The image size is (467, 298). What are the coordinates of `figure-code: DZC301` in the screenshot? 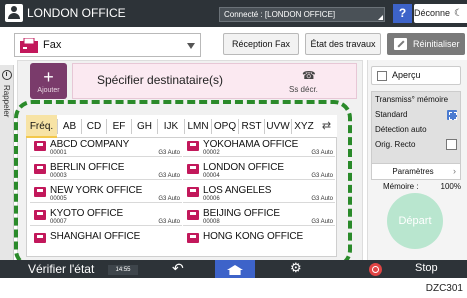 It's located at (444, 288).